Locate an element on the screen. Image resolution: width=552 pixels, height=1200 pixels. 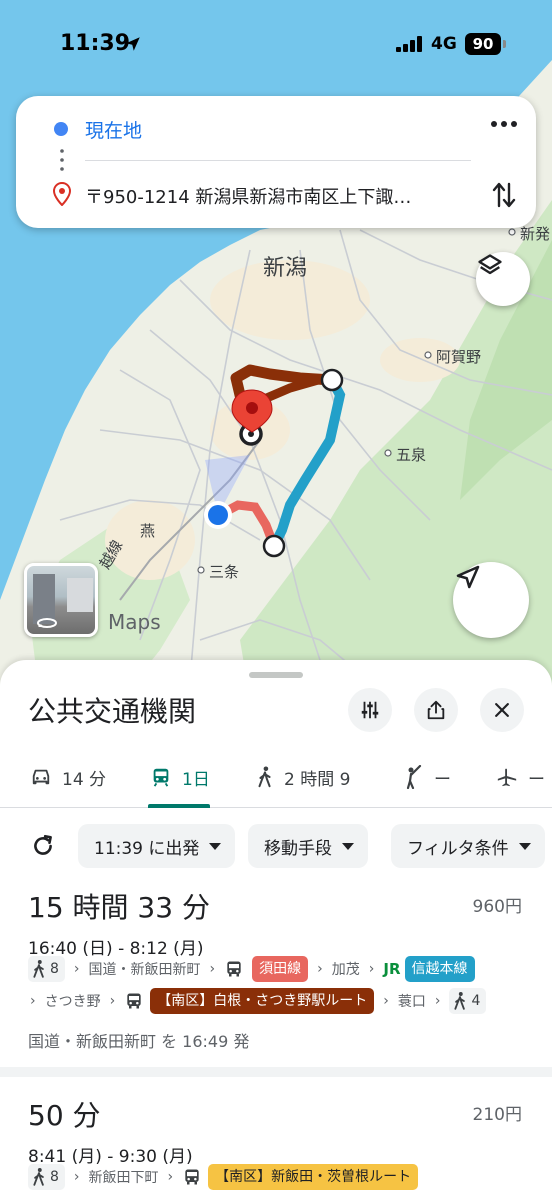
route-fare: 960円 is located at coordinates (497, 907).